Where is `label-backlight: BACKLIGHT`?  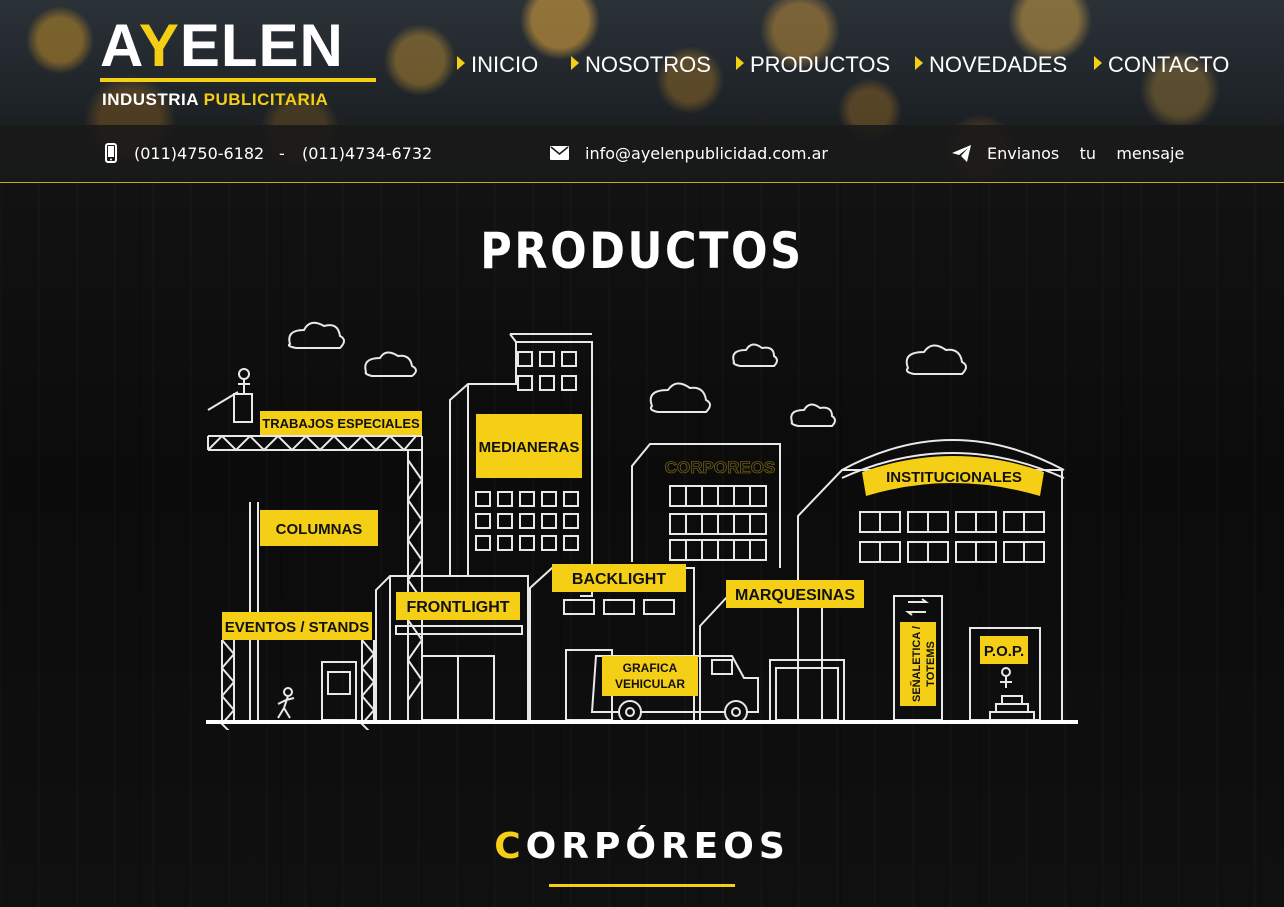
label-backlight: BACKLIGHT is located at coordinates (619, 578).